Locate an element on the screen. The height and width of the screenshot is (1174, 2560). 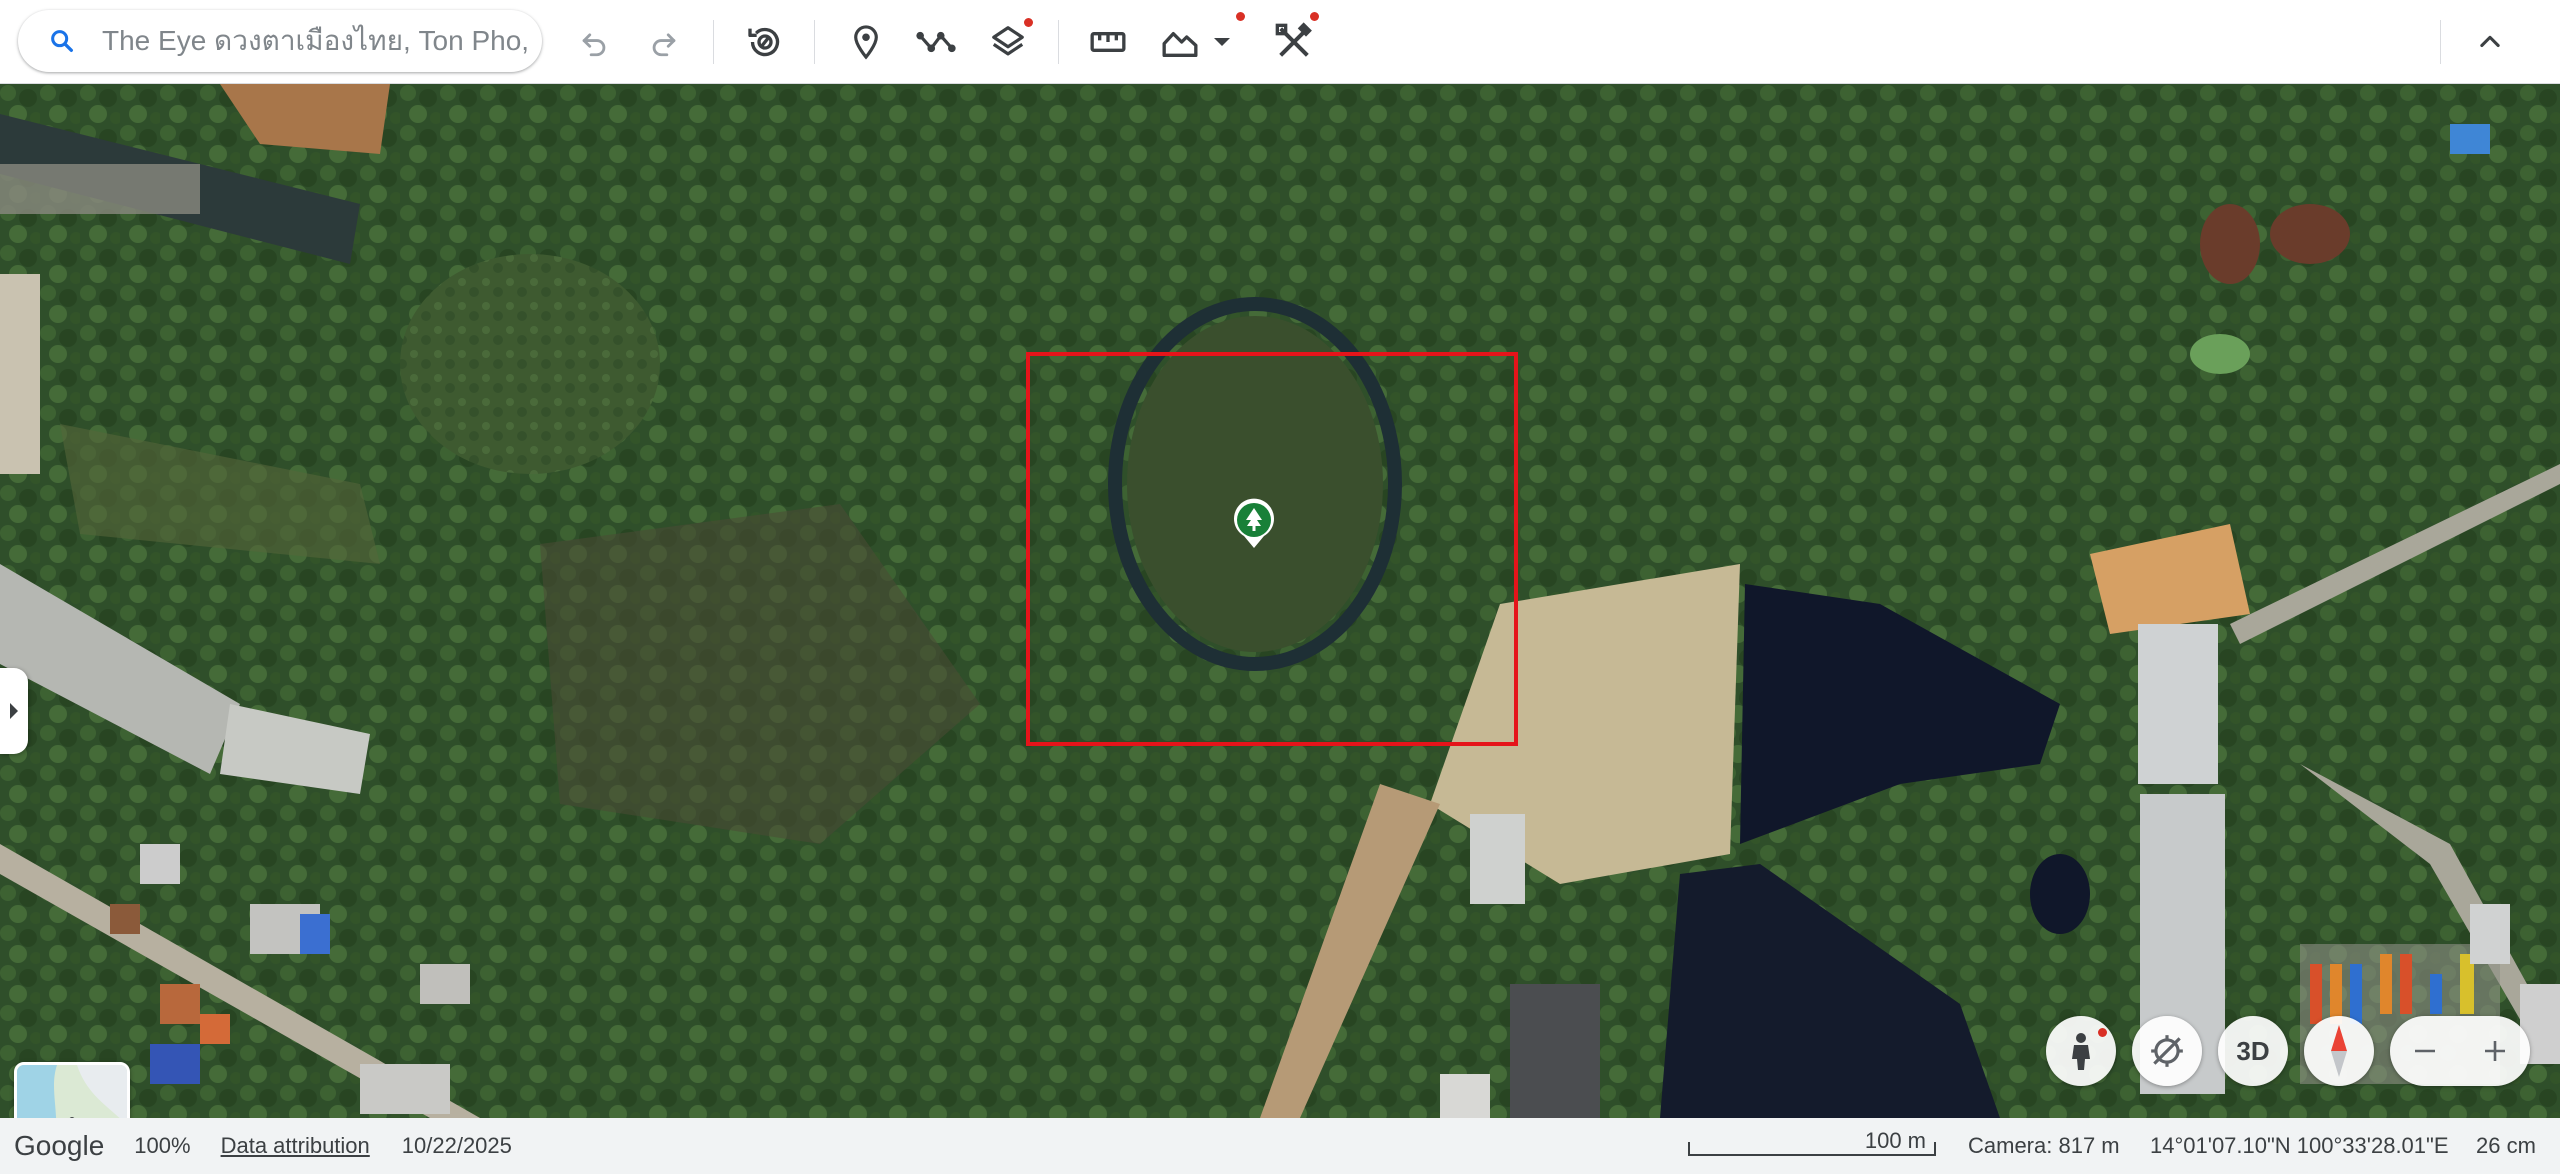
tools-button is located at coordinates (1294, 40).